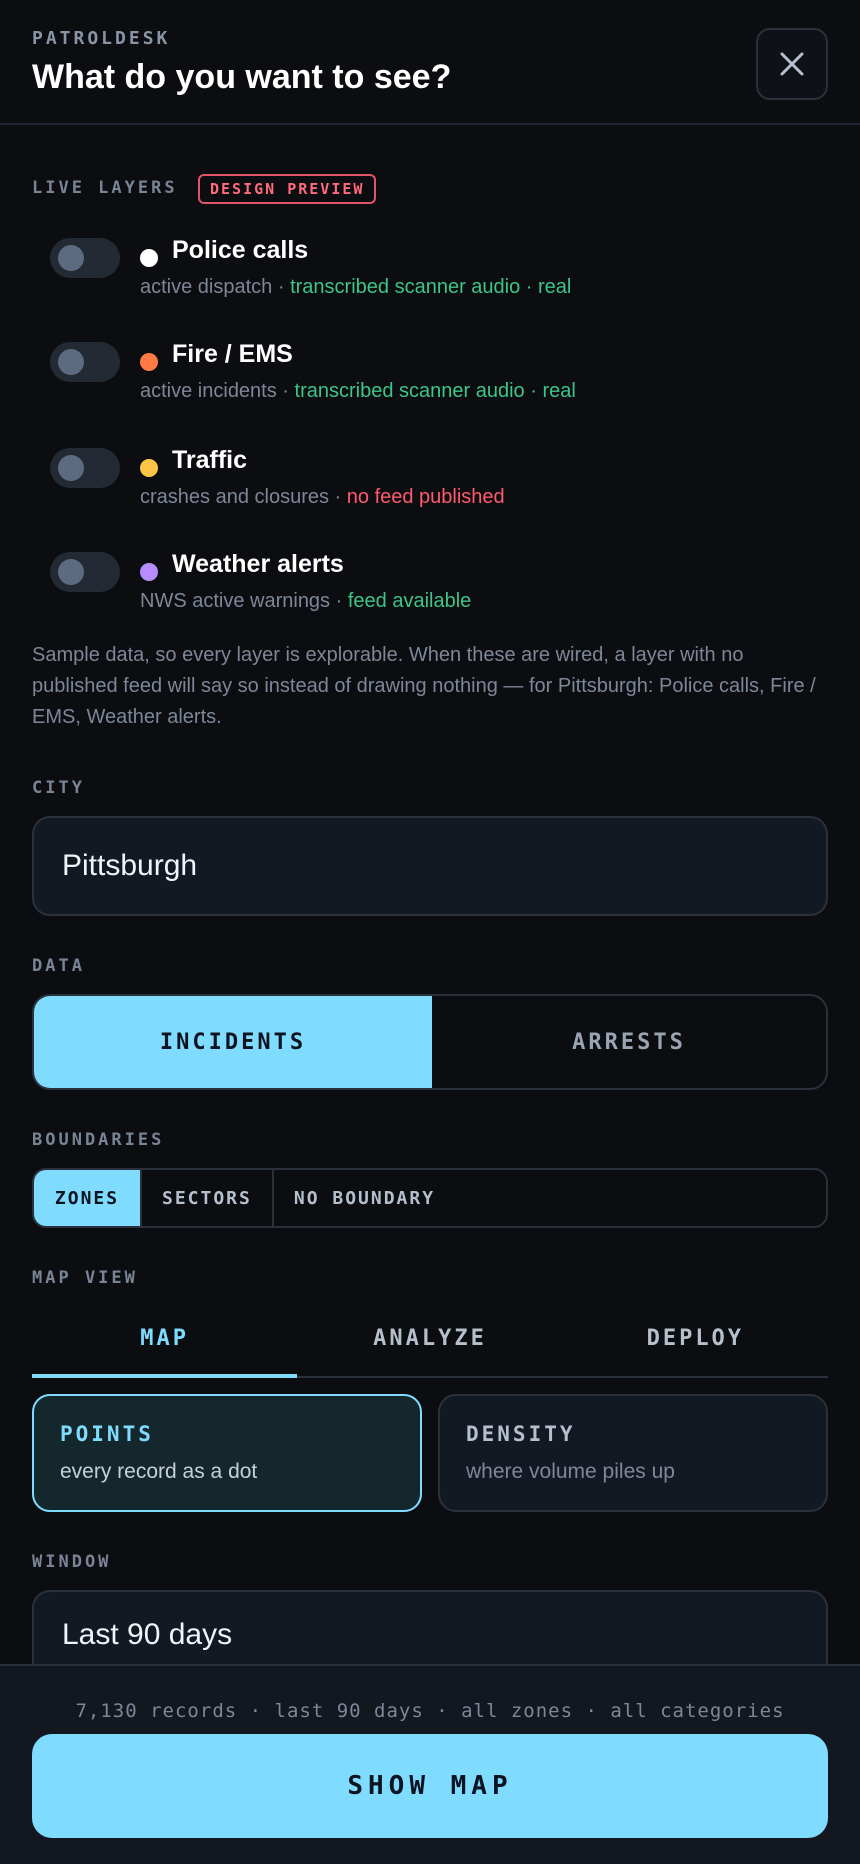 This screenshot has height=1864, width=860. Describe the element at coordinates (633, 1453) in the screenshot. I see `density-mode-card: DENSITY where volume piles up` at that location.